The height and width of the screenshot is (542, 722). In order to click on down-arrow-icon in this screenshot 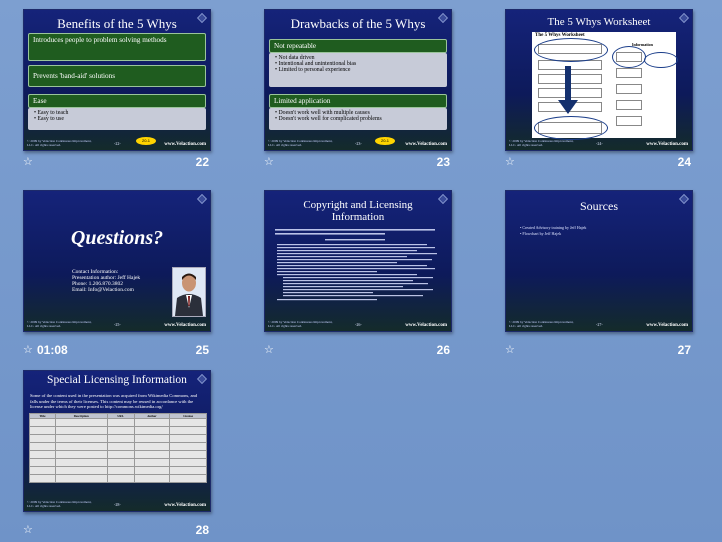, I will do `click(568, 90)`.